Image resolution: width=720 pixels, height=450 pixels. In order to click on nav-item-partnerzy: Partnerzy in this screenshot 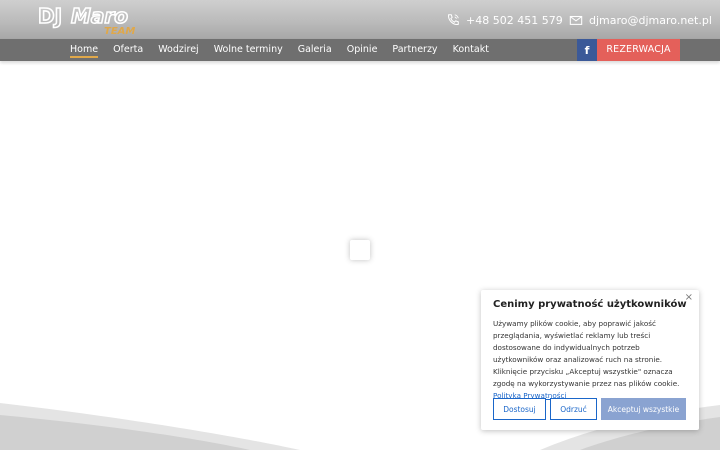, I will do `click(414, 50)`.